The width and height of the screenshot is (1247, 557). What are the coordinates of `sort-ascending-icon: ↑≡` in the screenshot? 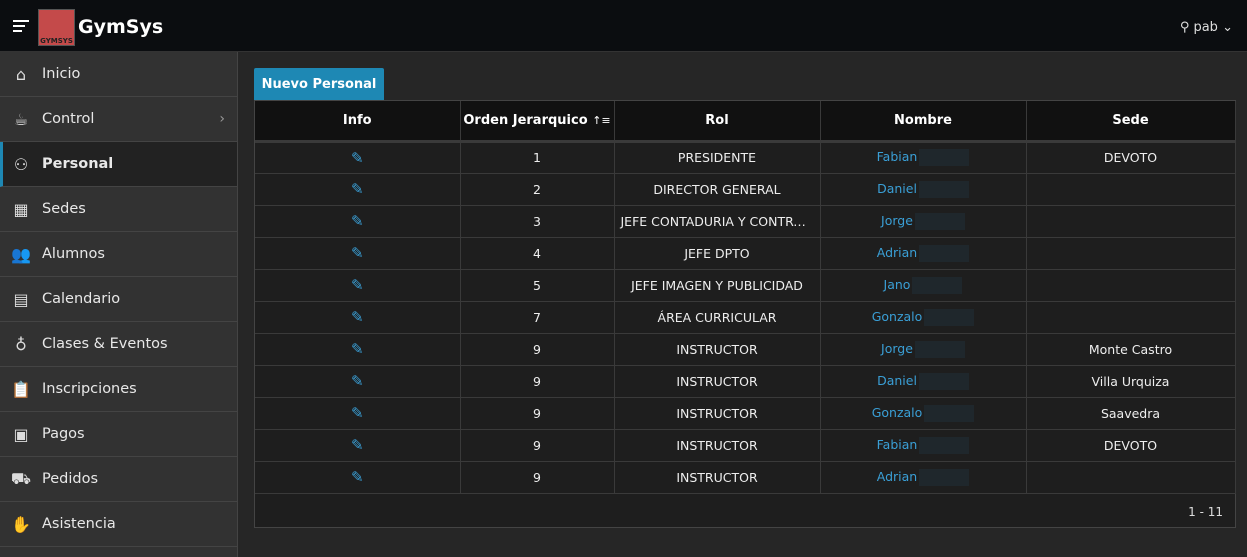 It's located at (601, 120).